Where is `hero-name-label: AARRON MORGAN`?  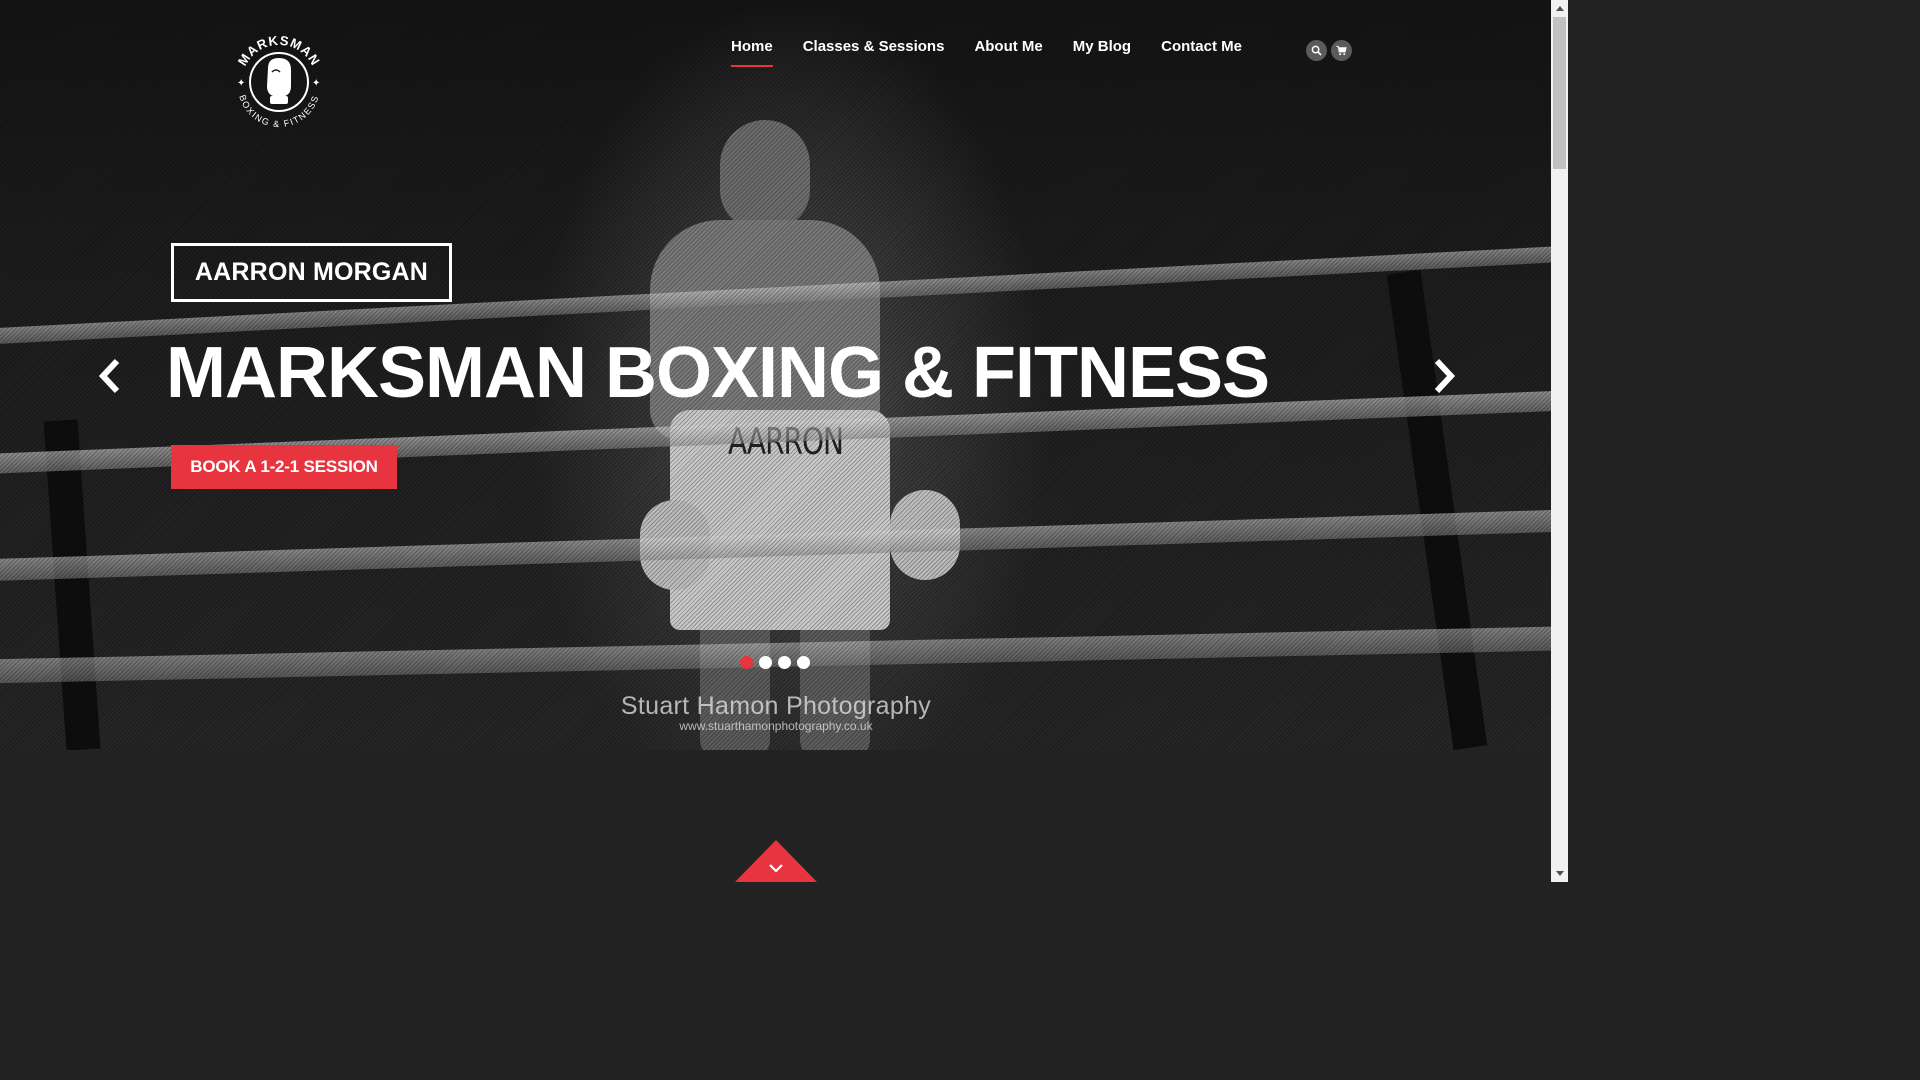
hero-name-label: AARRON MORGAN is located at coordinates (311, 272).